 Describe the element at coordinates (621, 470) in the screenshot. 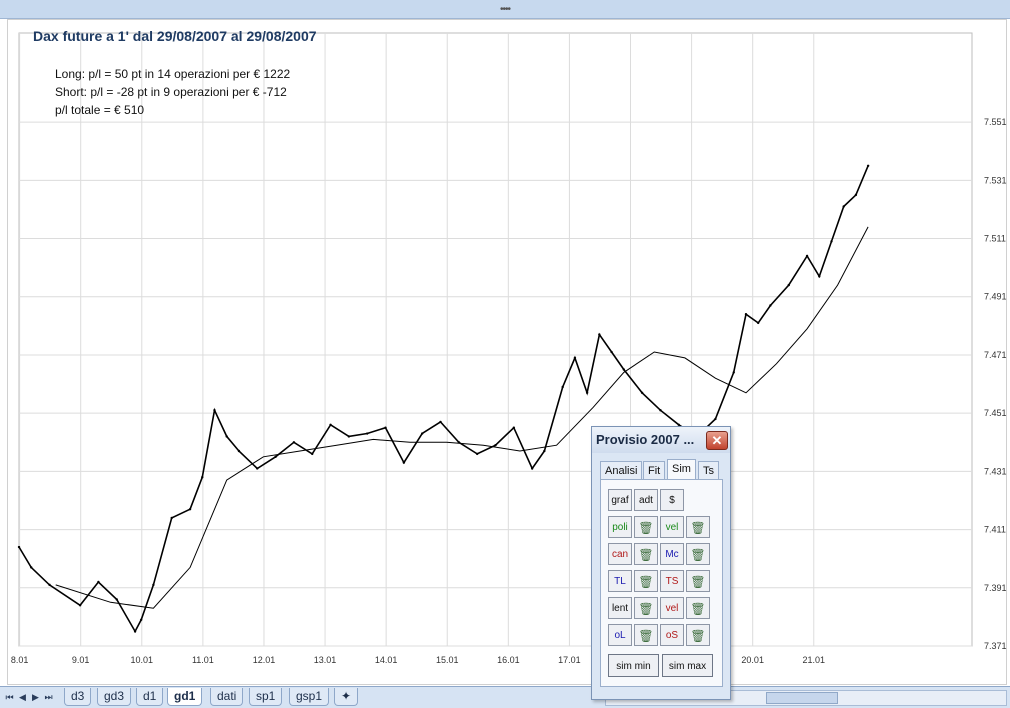

I see `tab-analisi: Analisi` at that location.